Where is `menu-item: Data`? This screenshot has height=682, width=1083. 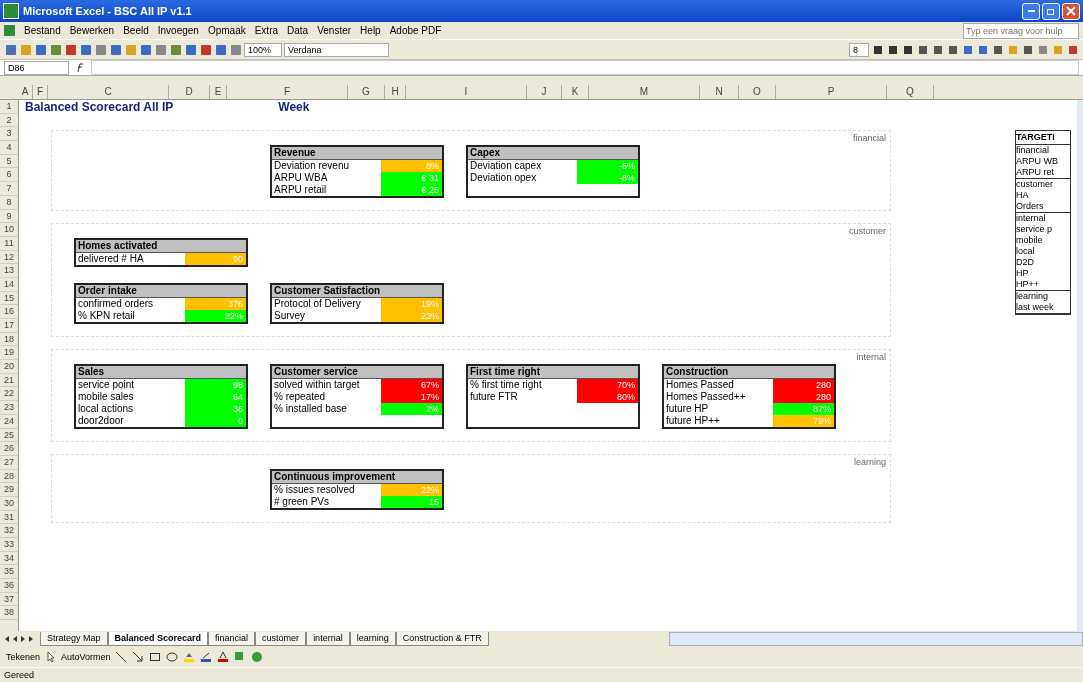
menu-item: Data is located at coordinates (298, 30).